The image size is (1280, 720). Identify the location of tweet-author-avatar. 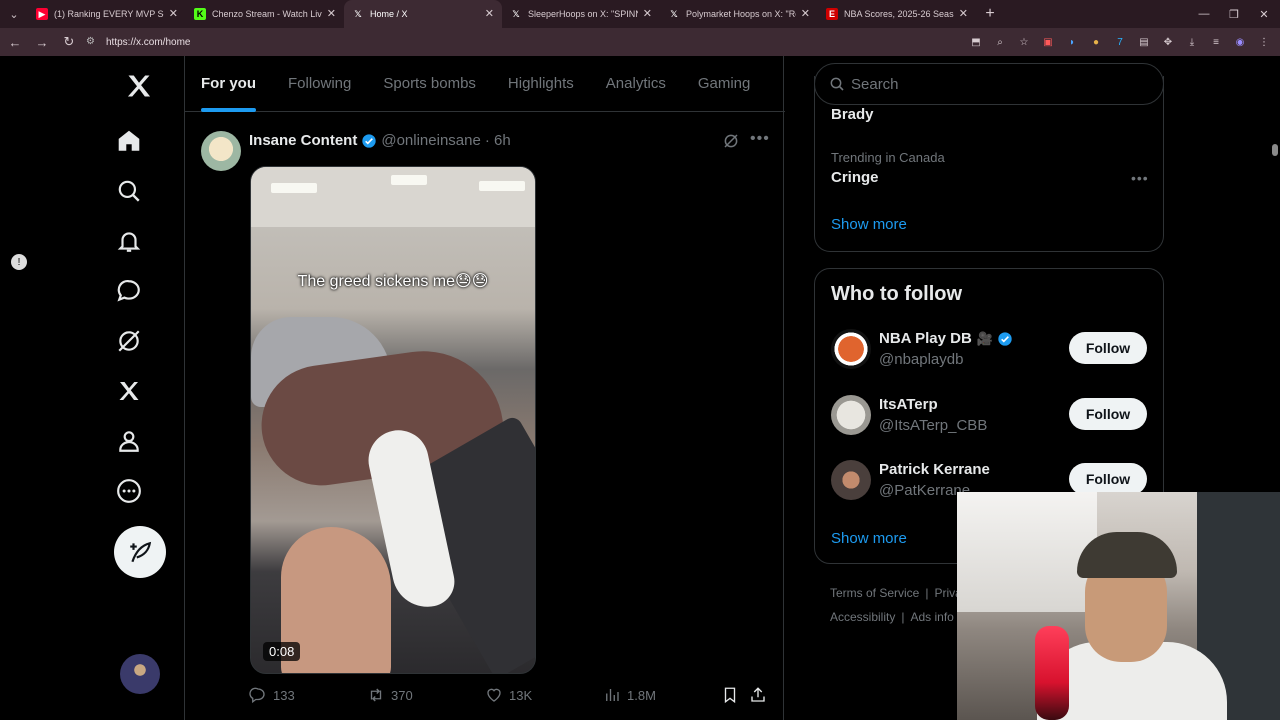
(221, 151).